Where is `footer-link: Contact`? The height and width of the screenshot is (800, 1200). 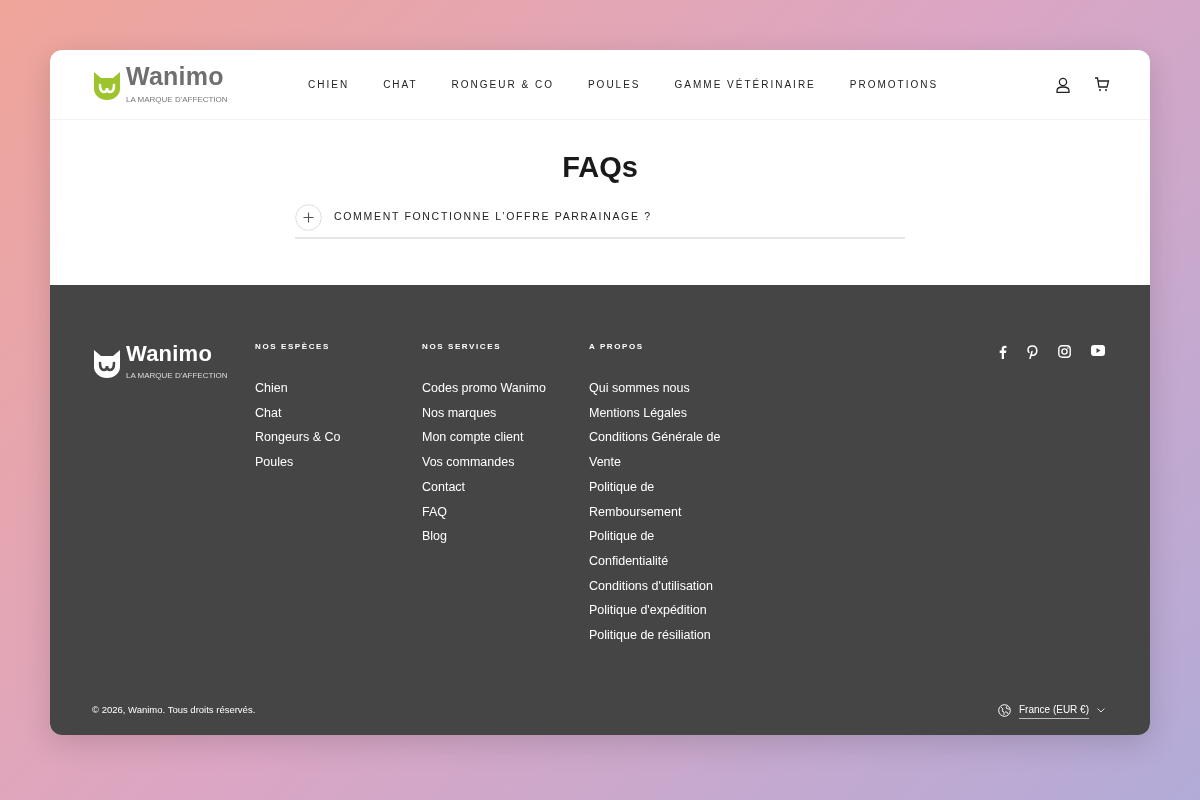
footer-link: Contact is located at coordinates (494, 487).